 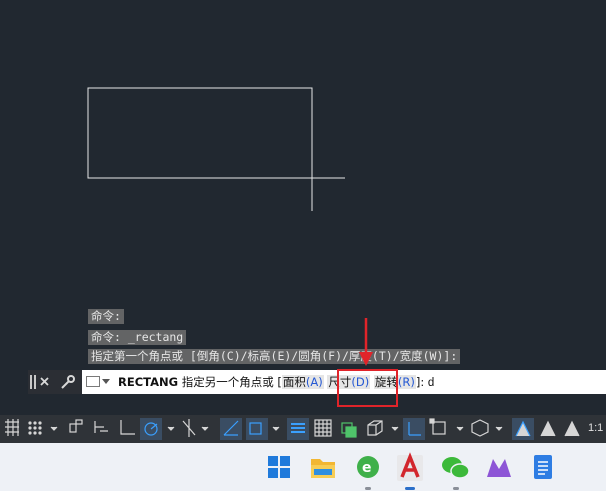 I want to click on command-line: RECTANG 指定另一个角点或 [面积(A) 尺寸(D) 旋转(R)]: d, so click(x=317, y=382).